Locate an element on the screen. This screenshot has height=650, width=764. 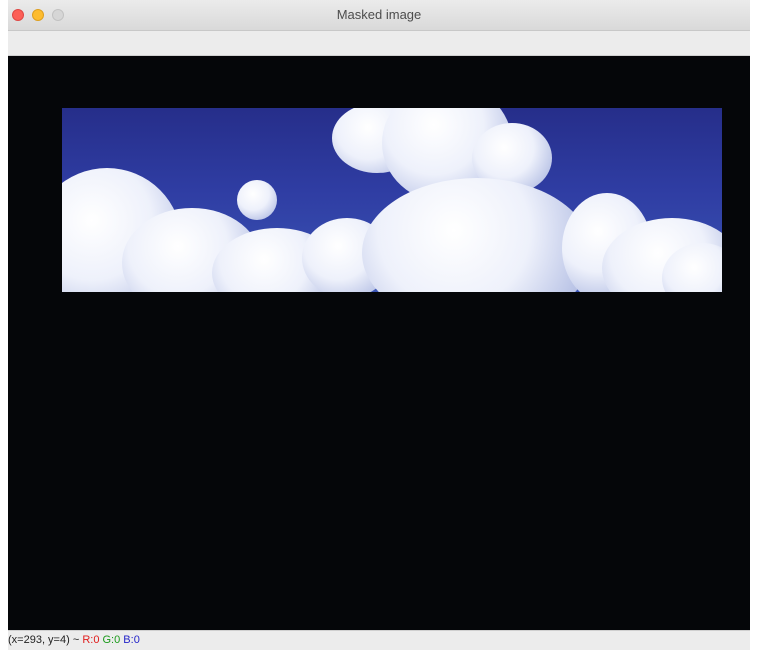
titlebar: Masked image is located at coordinates (379, 15).